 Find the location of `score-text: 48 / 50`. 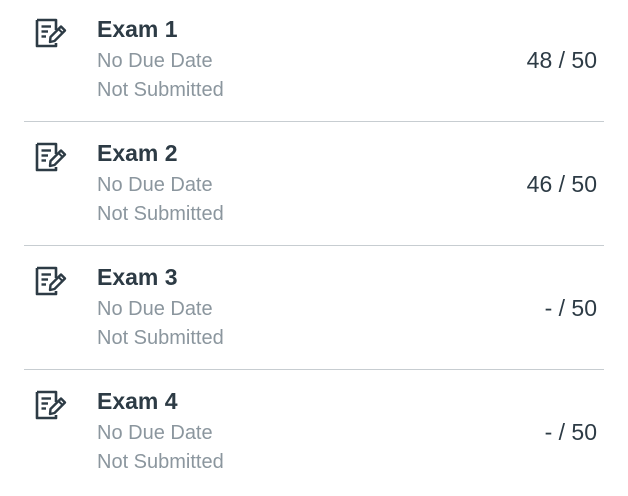

score-text: 48 / 50 is located at coordinates (561, 60).